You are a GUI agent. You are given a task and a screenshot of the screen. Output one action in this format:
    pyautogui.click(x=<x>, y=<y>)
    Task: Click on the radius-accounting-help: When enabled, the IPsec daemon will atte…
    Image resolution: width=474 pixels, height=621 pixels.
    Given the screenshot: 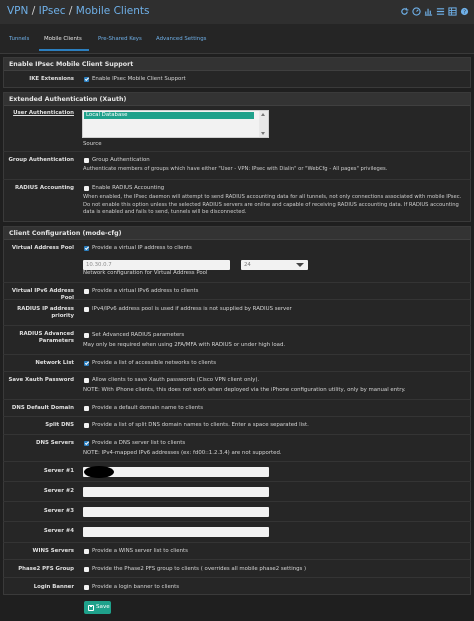 What is the action you would take?
    pyautogui.click(x=272, y=205)
    